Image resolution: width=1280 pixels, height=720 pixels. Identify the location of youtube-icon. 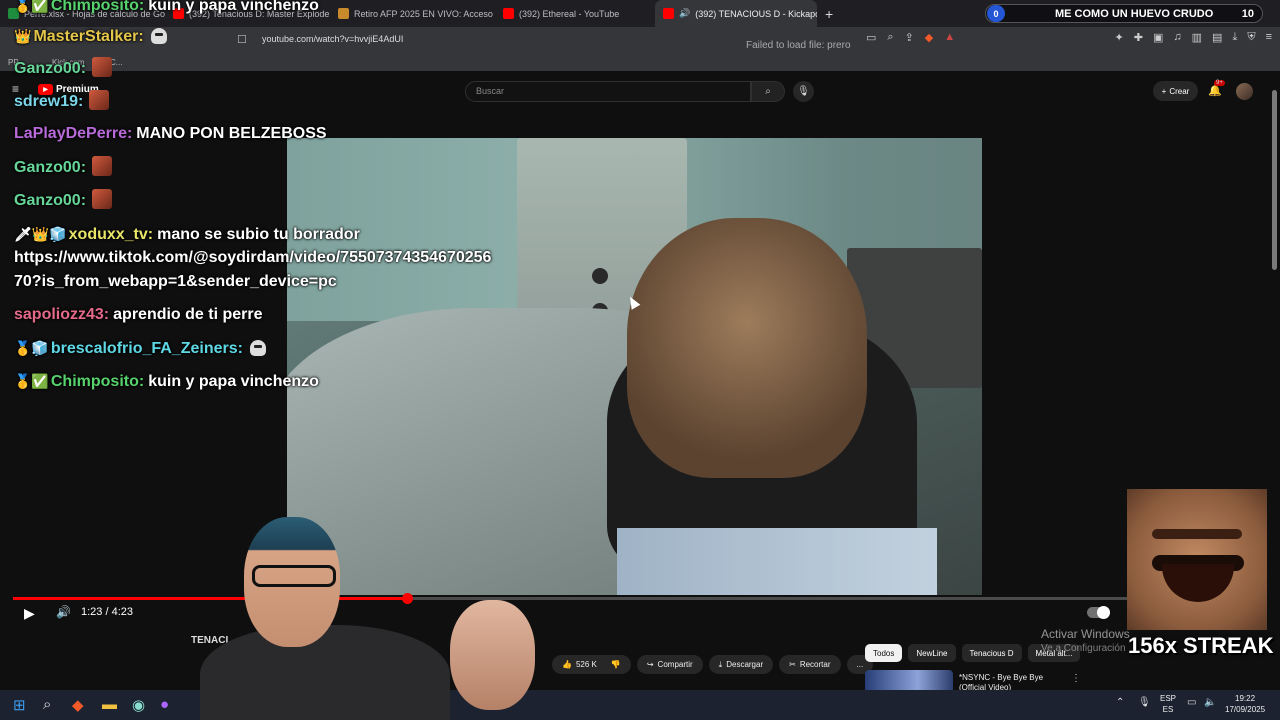
(668, 13).